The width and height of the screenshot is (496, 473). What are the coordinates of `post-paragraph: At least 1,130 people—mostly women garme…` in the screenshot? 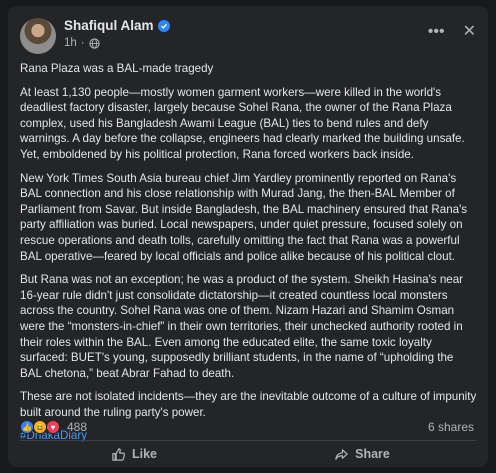 It's located at (242, 123).